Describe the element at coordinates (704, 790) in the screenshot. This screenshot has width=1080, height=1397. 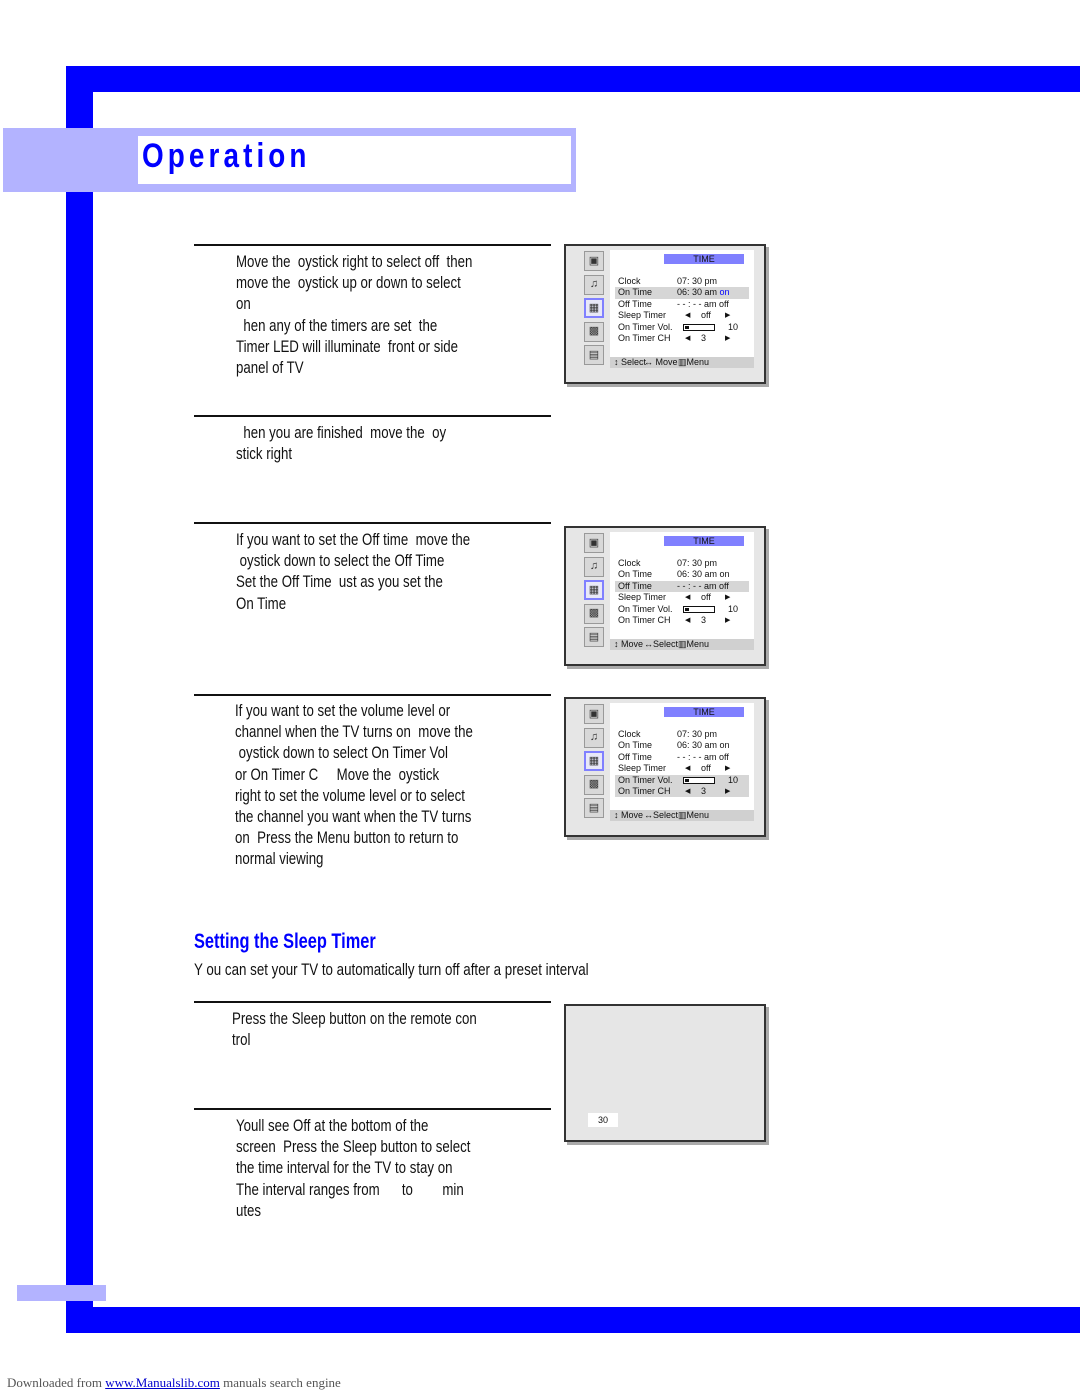
I see `menu-row-value: 3` at that location.